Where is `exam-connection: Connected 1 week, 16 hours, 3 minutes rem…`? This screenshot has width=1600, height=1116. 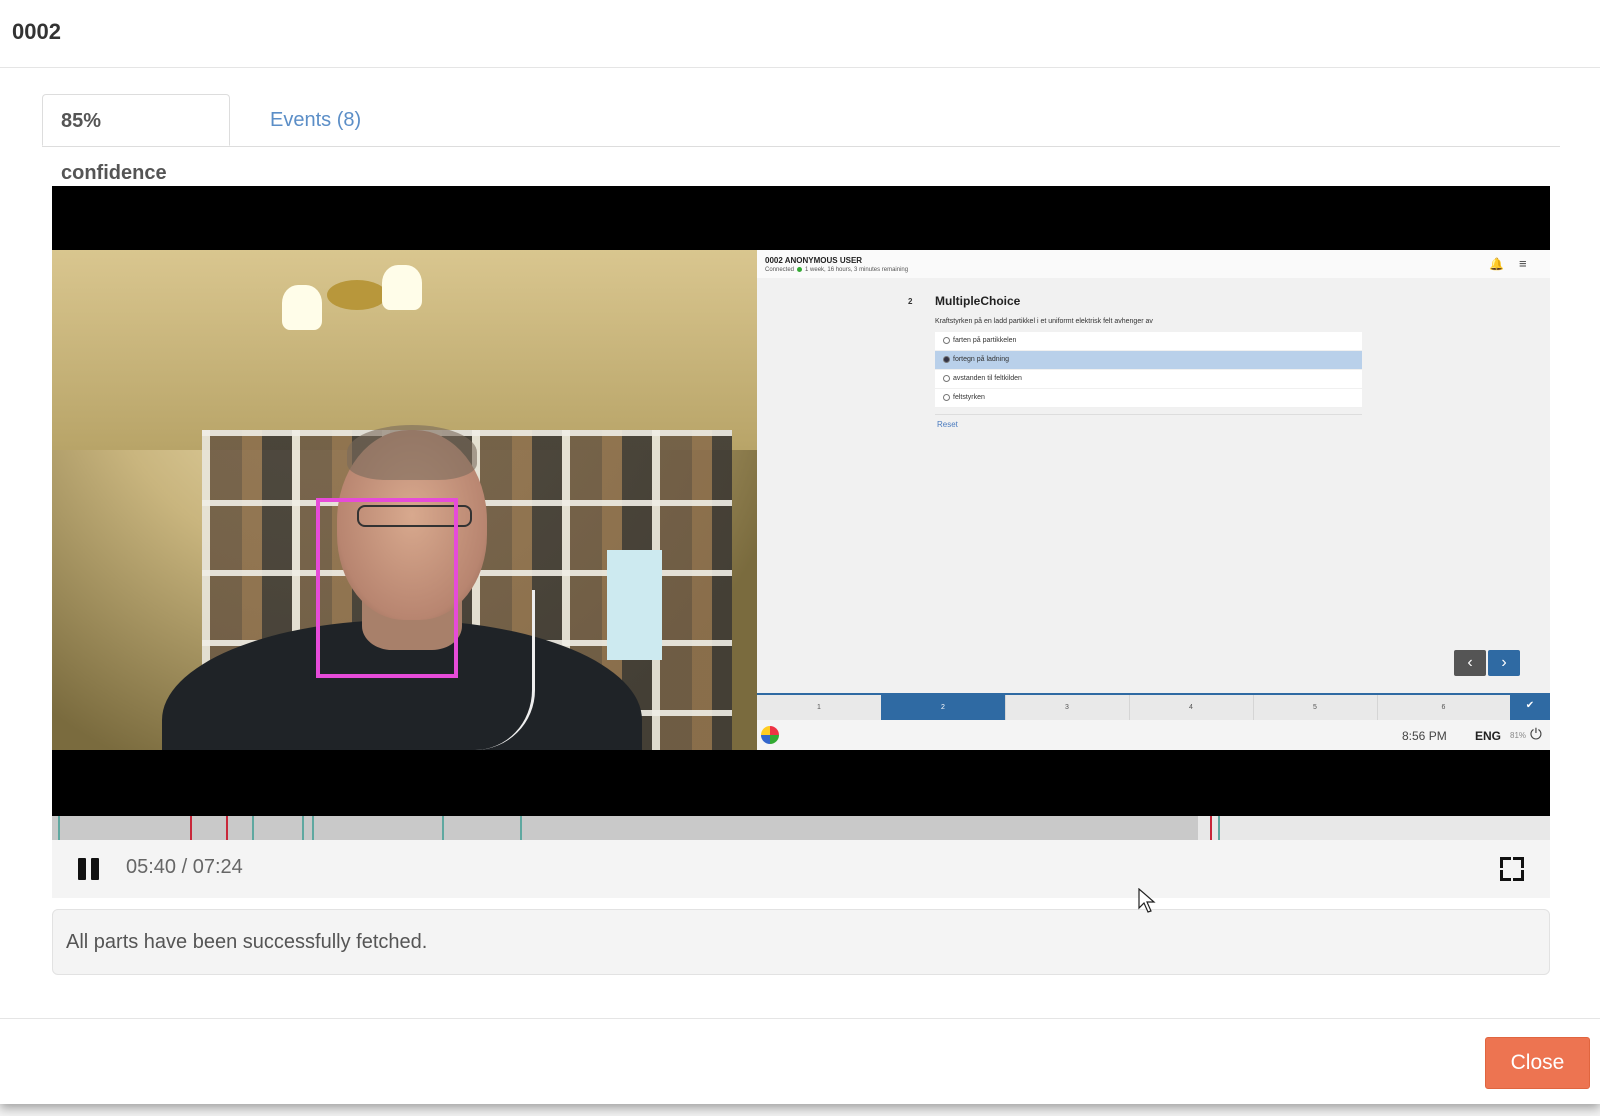 exam-connection: Connected 1 week, 16 hours, 3 minutes rem… is located at coordinates (836, 270).